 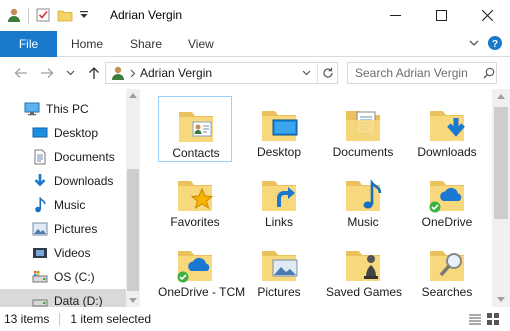 I want to click on sidebar-item-desktop: Desktop, so click(x=63, y=133).